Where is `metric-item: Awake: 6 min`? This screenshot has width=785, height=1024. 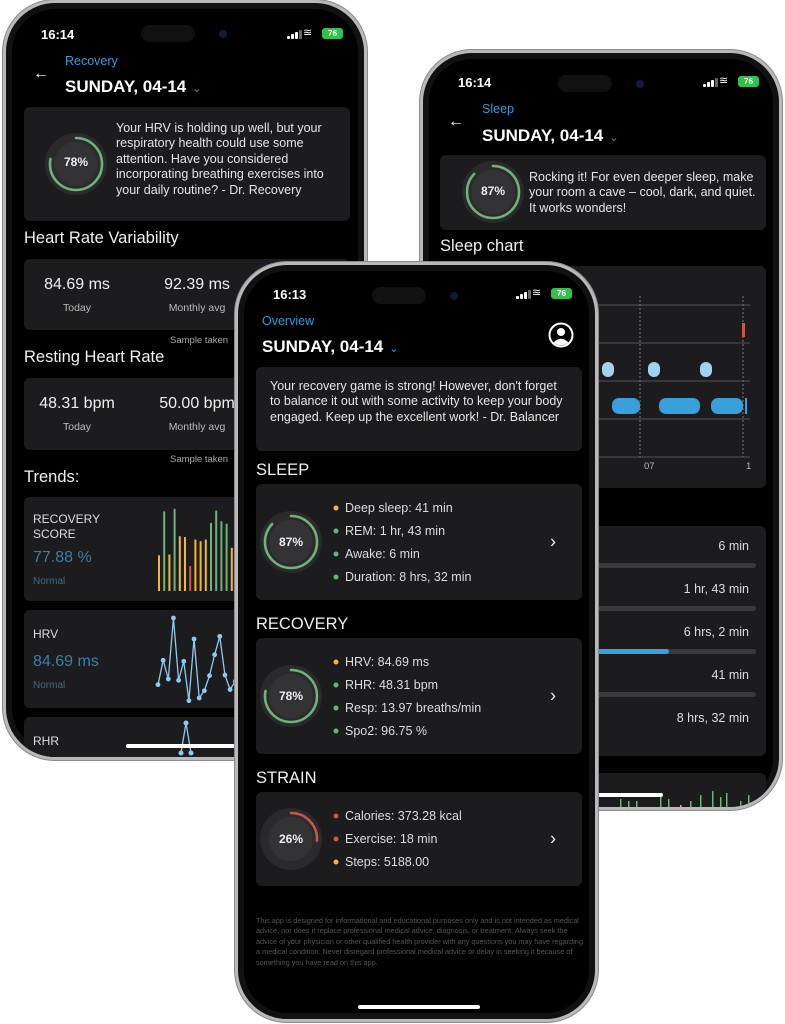
metric-item: Awake: 6 min is located at coordinates (382, 553).